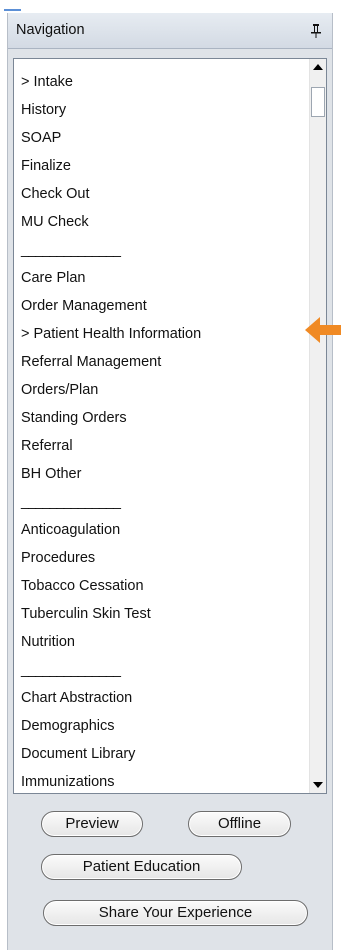  I want to click on share-experience-button: Share Your Experience, so click(175, 913).